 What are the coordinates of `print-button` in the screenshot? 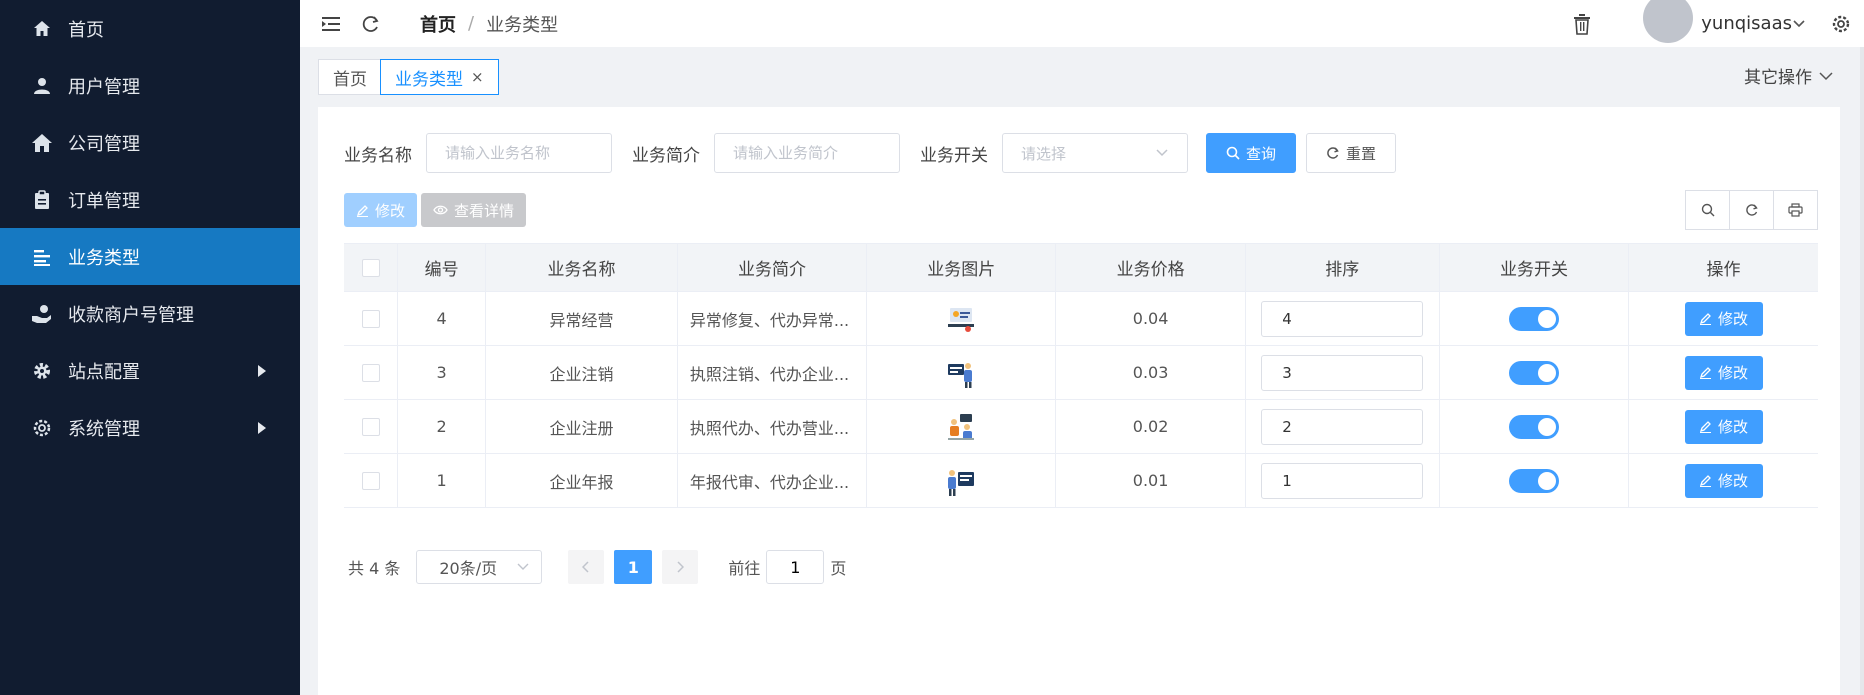 It's located at (1795, 210).